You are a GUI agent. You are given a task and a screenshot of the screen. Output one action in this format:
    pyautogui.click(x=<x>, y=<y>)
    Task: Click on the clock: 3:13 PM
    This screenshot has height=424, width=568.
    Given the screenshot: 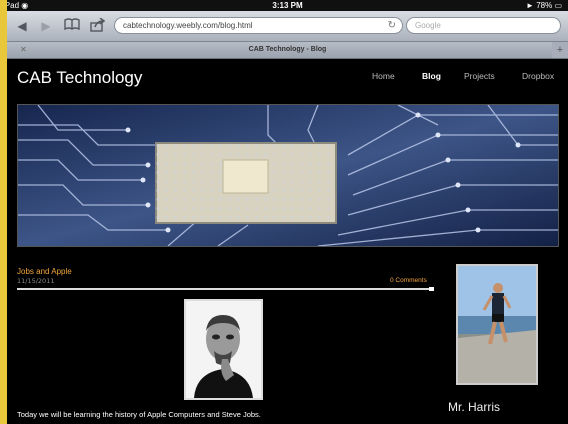 What is the action you would take?
    pyautogui.click(x=287, y=5)
    